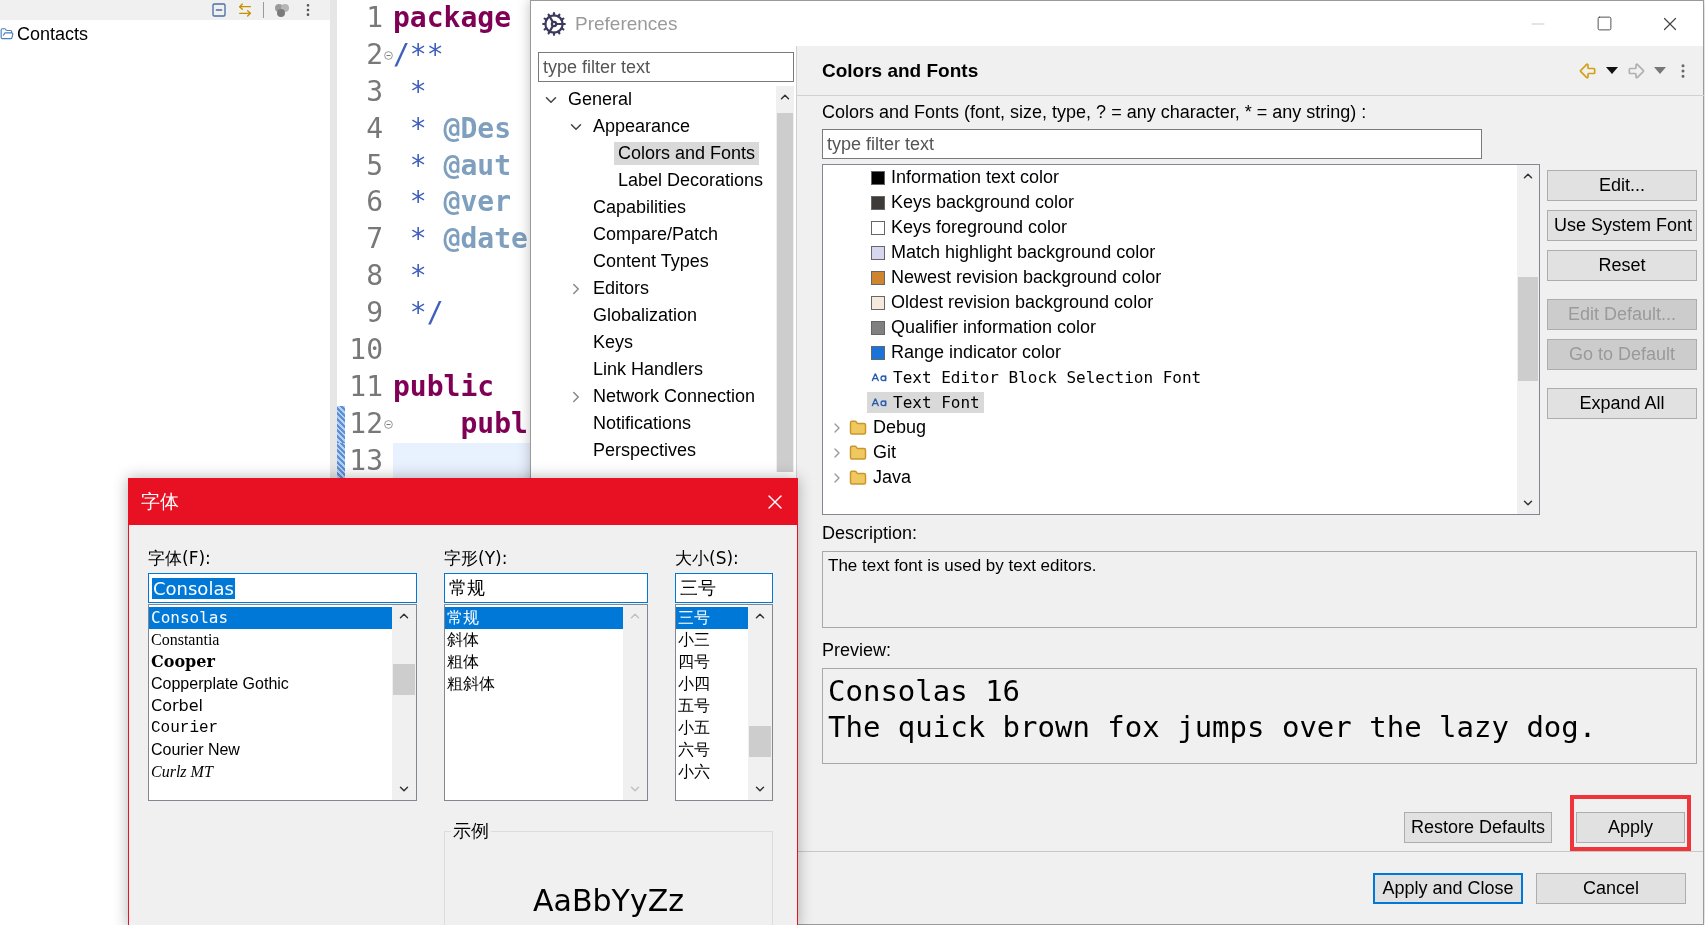  What do you see at coordinates (1622, 265) in the screenshot?
I see `action-button: Reset` at bounding box center [1622, 265].